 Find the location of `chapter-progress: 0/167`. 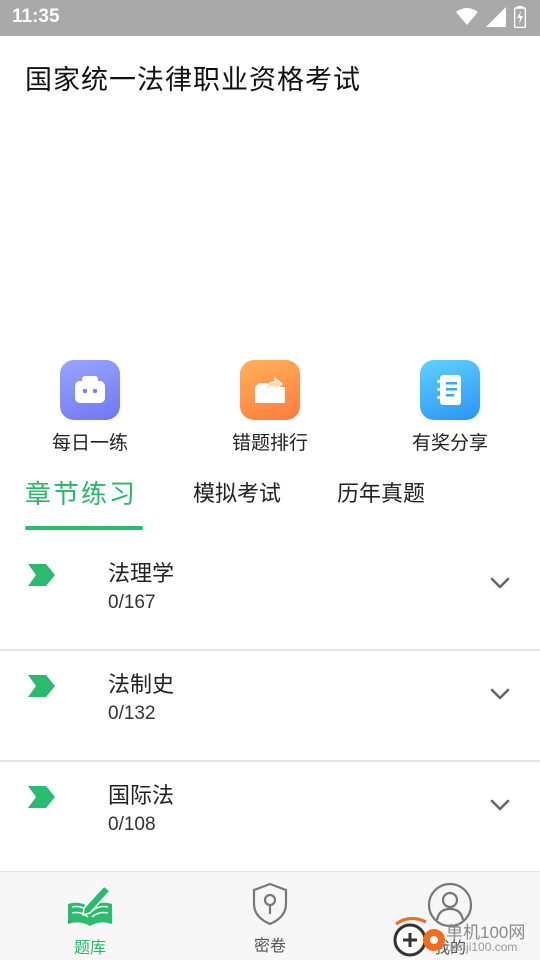

chapter-progress: 0/167 is located at coordinates (132, 602).